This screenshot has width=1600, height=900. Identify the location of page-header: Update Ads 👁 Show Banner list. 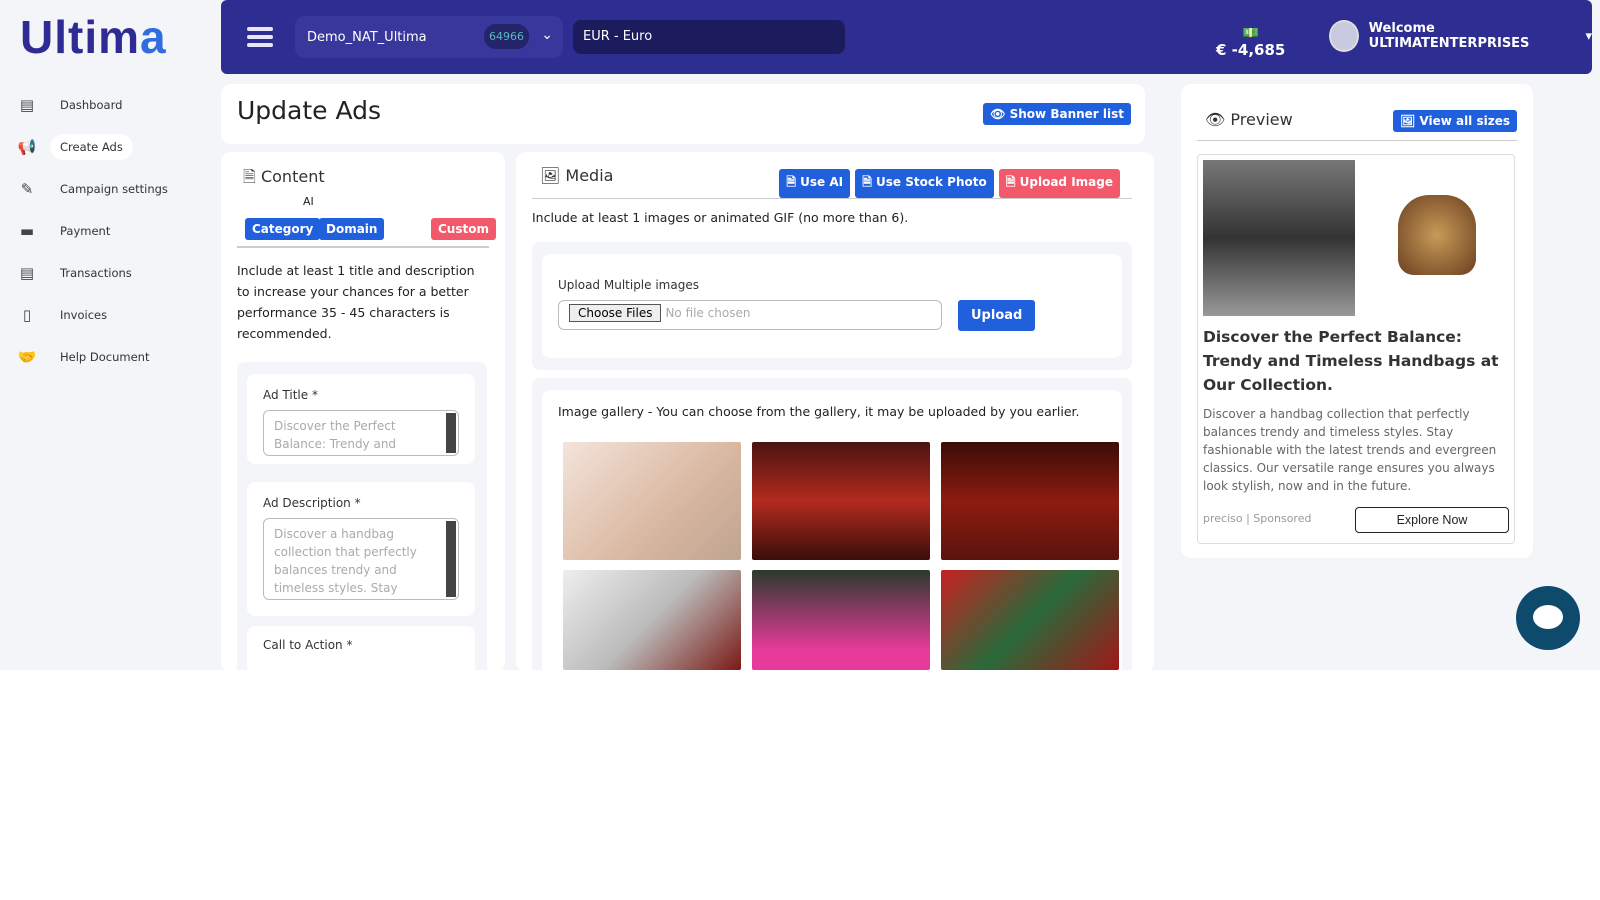
(683, 114).